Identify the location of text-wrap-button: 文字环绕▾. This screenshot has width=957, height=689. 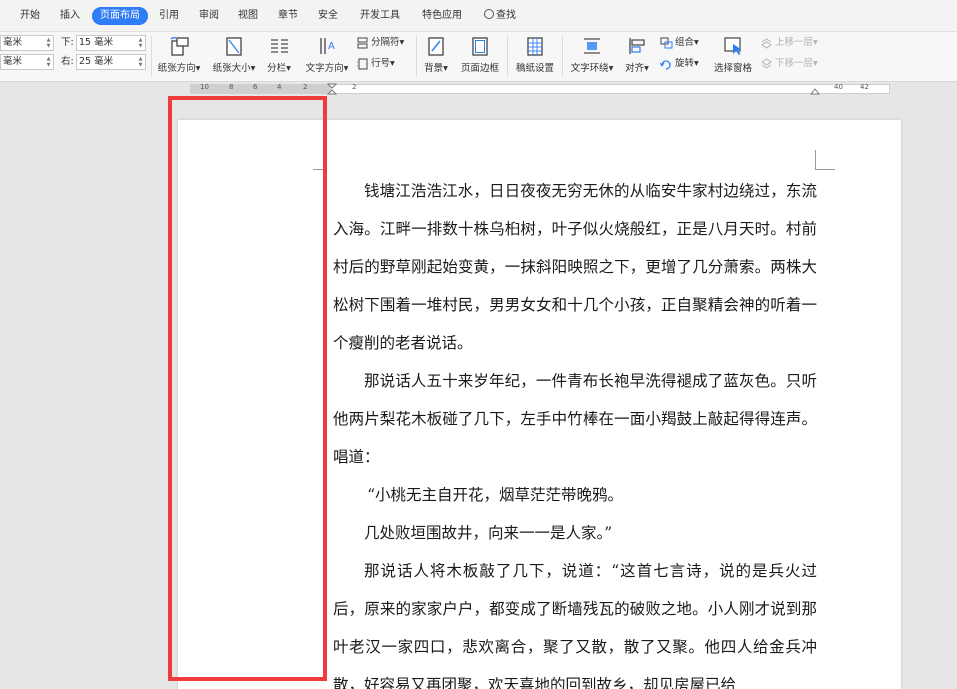
(592, 54).